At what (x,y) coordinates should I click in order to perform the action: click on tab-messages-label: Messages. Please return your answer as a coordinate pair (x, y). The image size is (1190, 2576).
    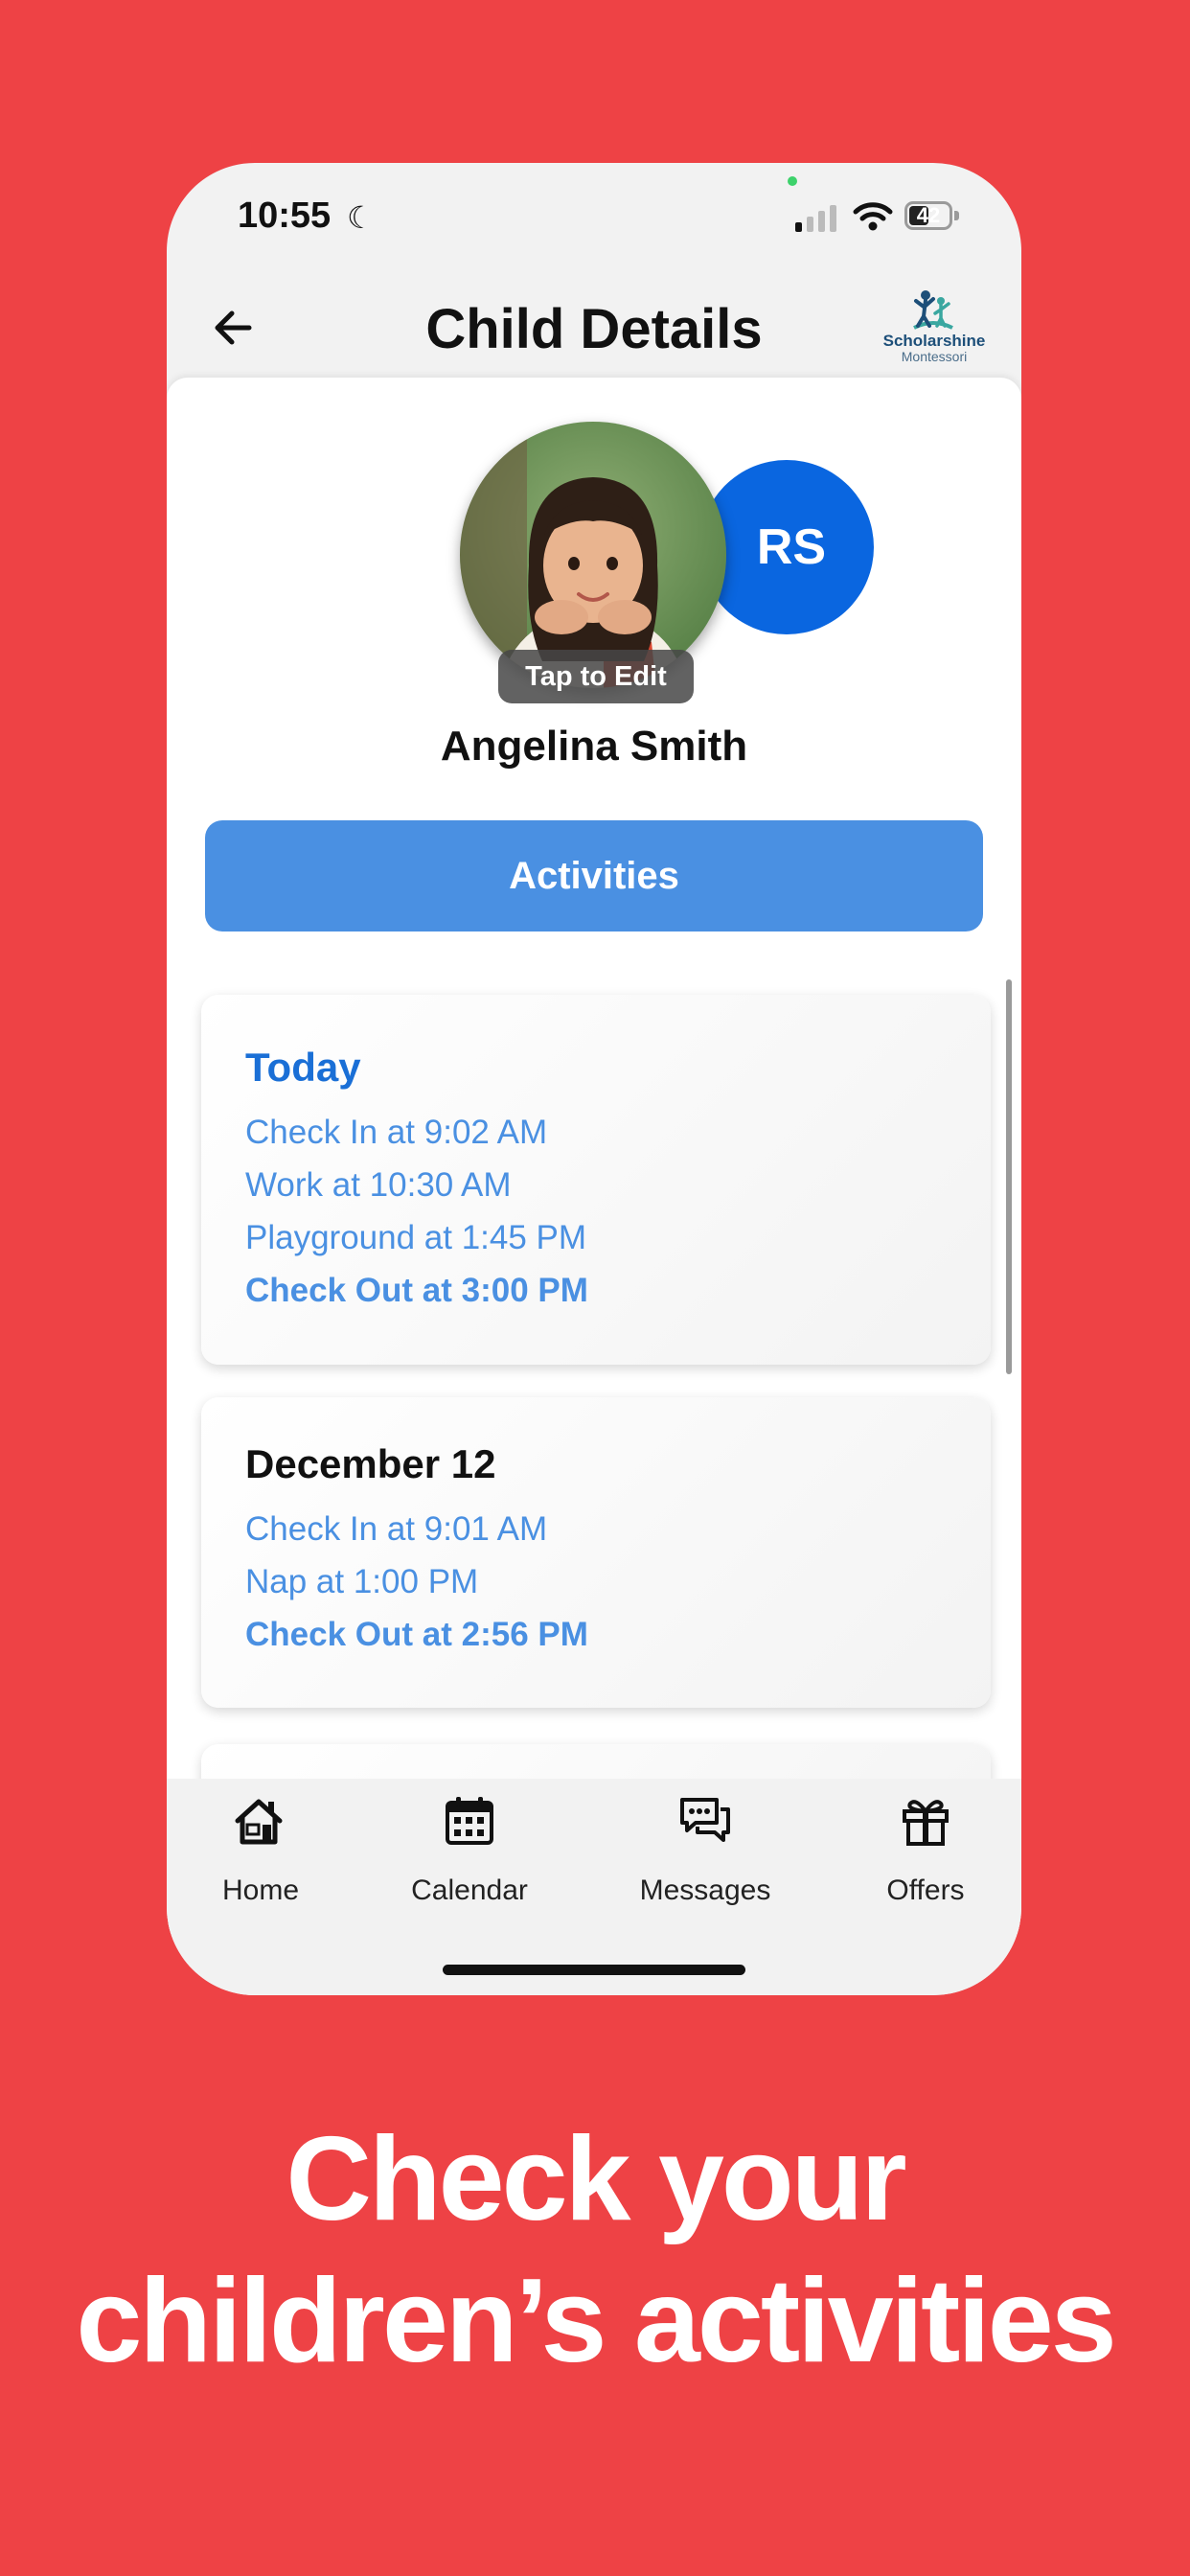
    Looking at the image, I should click on (705, 1890).